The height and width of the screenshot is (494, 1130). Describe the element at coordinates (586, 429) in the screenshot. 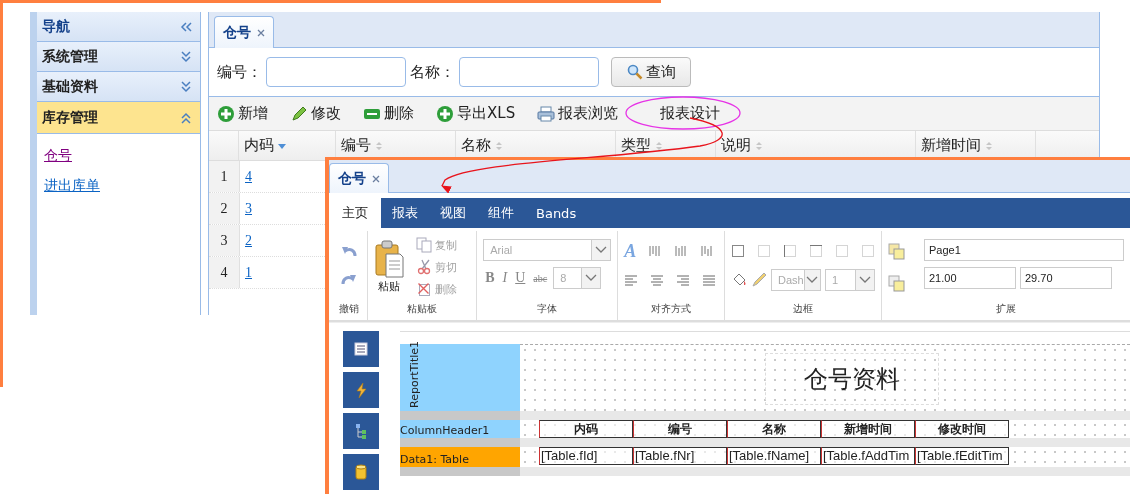

I see `report-header-cell: 内码` at that location.